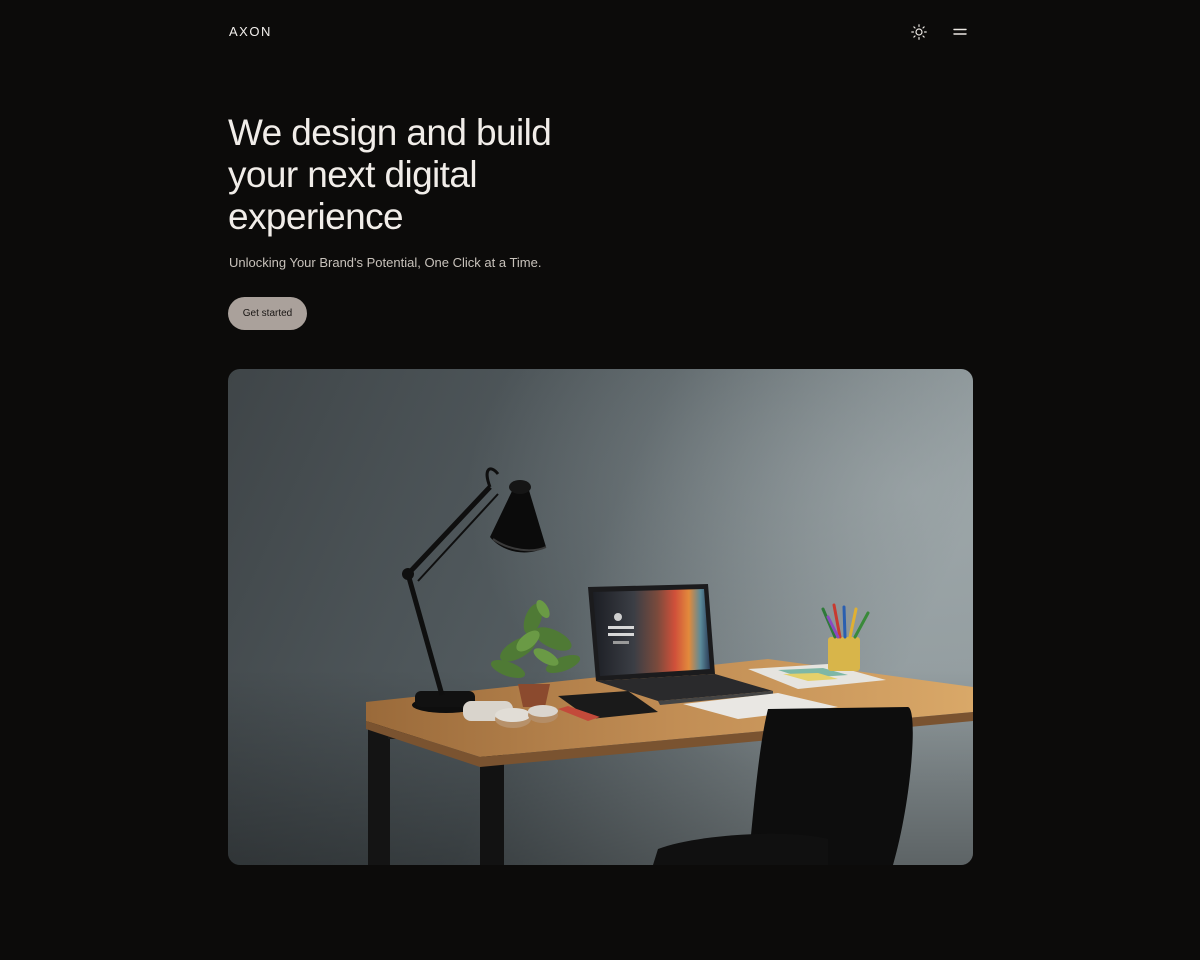 The image size is (1200, 960). I want to click on hero-title-line-1: We design and build, so click(390, 132).